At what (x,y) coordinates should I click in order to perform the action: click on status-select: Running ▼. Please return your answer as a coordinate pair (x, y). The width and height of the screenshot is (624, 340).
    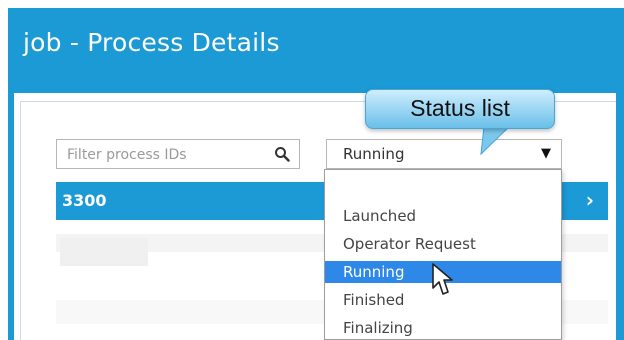
    Looking at the image, I should click on (444, 154).